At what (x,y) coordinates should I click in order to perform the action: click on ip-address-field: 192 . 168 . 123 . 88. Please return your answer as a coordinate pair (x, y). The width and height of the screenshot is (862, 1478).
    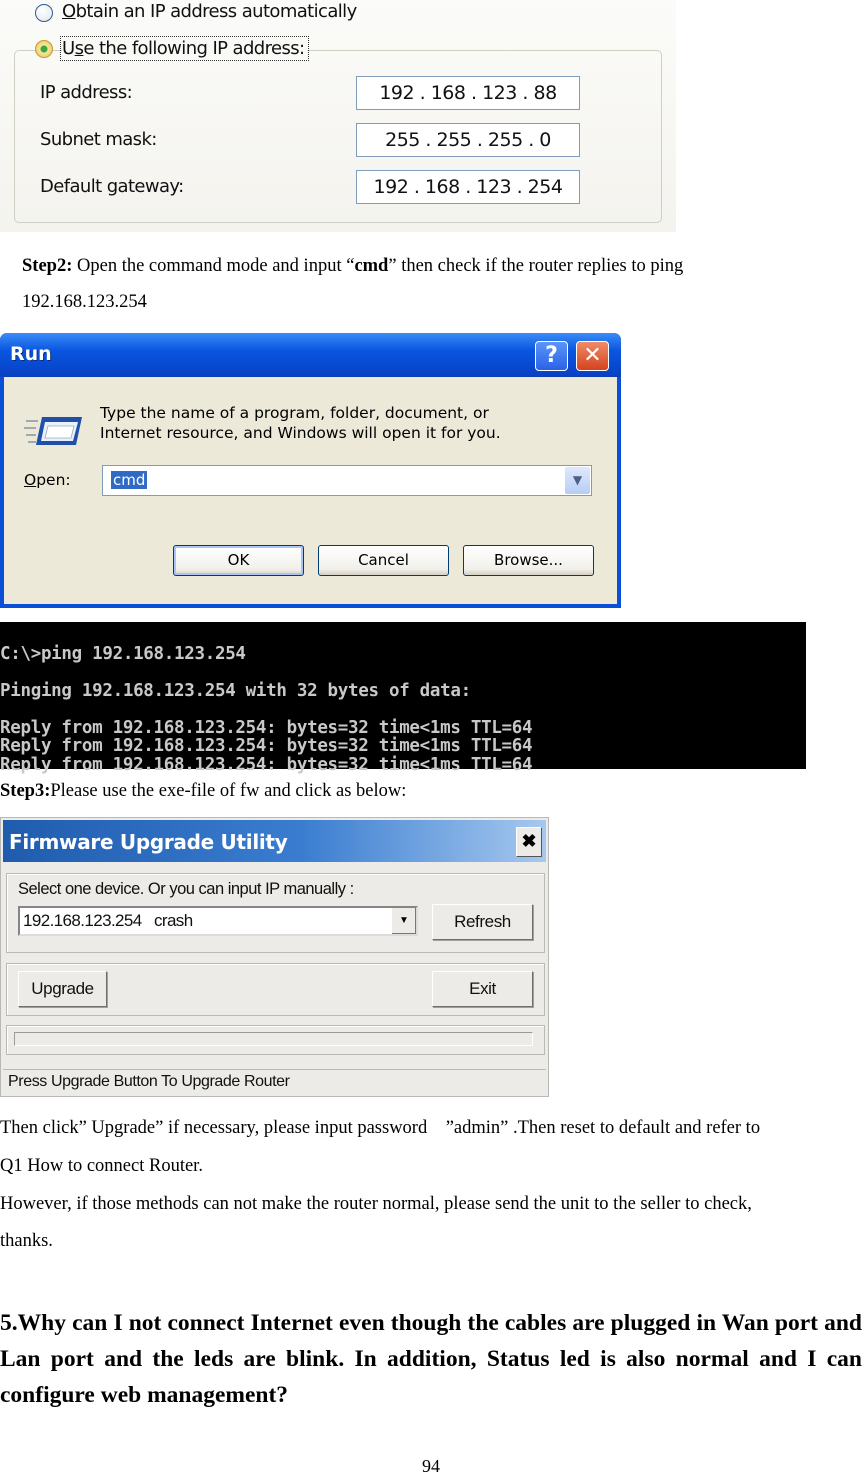
    Looking at the image, I should click on (468, 93).